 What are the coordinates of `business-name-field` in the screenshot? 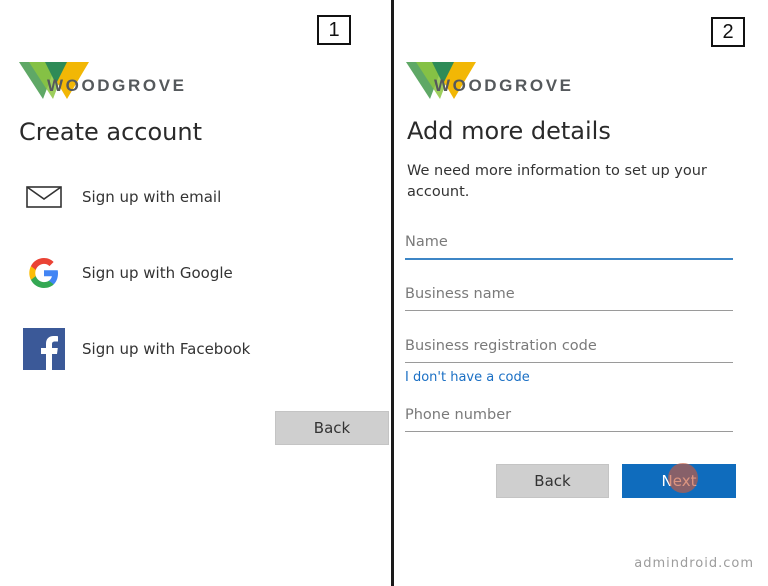 It's located at (569, 295).